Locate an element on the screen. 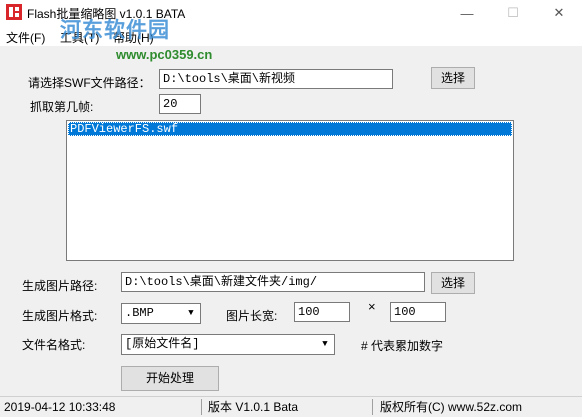 The width and height of the screenshot is (582, 417). times-sign: × is located at coordinates (372, 306).